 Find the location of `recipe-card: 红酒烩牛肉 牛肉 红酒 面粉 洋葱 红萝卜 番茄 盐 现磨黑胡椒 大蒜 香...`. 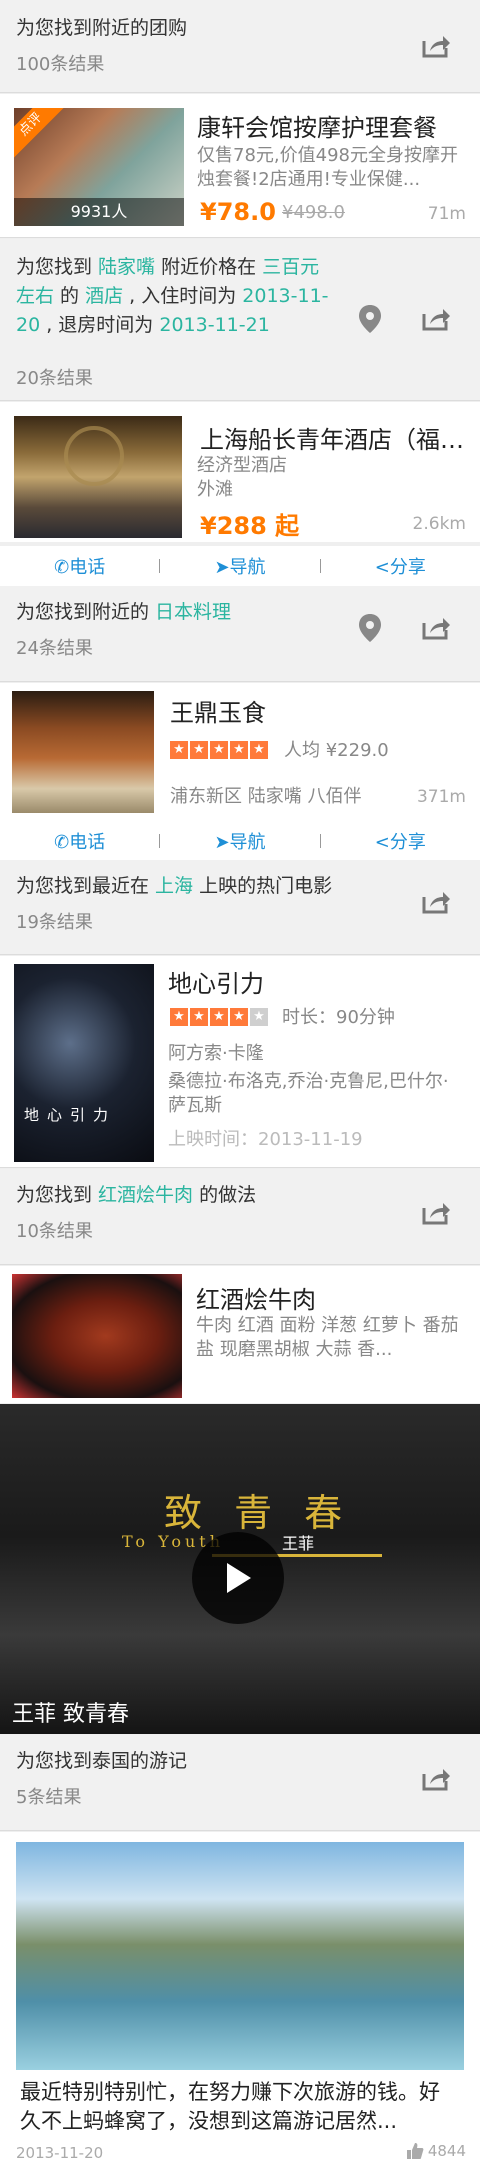

recipe-card: 红酒烩牛肉 牛肉 红酒 面粉 洋葱 红萝卜 番茄 盐 现磨黑胡椒 大蒜 香... is located at coordinates (240, 1334).